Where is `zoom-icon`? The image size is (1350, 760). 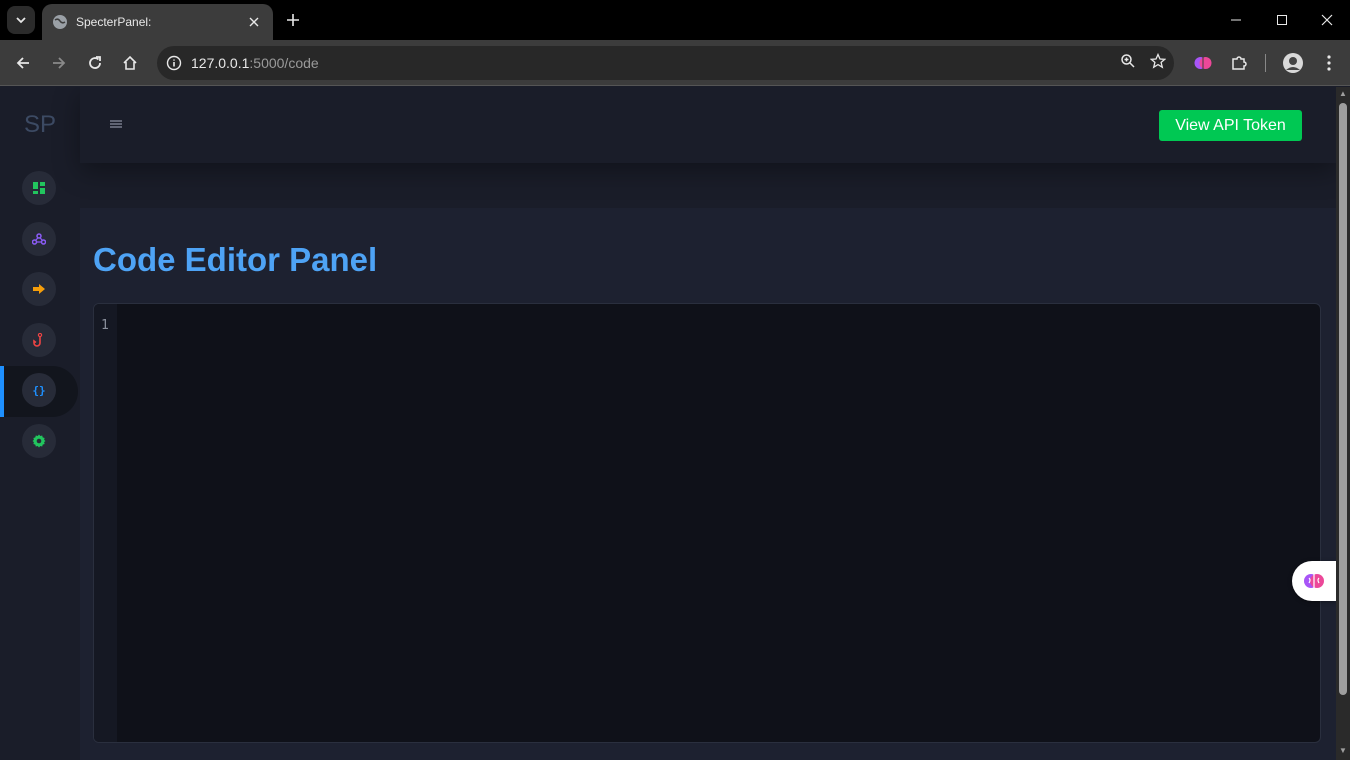 zoom-icon is located at coordinates (1128, 63).